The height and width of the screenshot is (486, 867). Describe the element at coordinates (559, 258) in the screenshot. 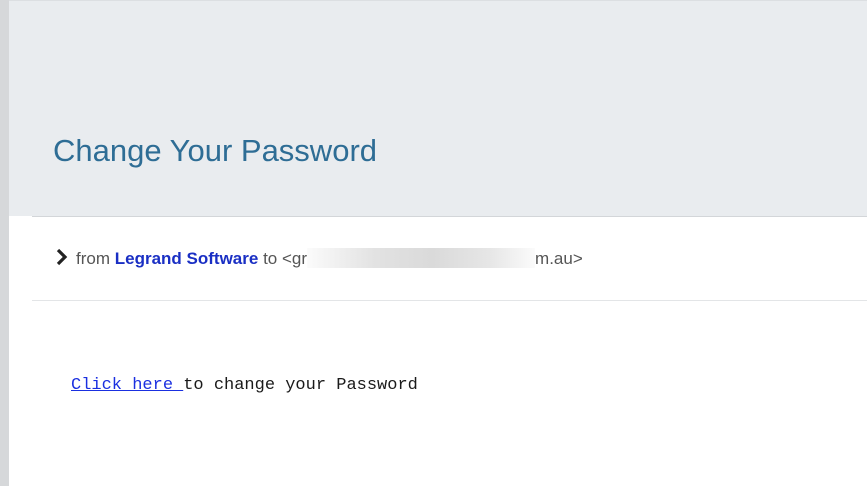

I see `recipient-address-end: m.au>` at that location.